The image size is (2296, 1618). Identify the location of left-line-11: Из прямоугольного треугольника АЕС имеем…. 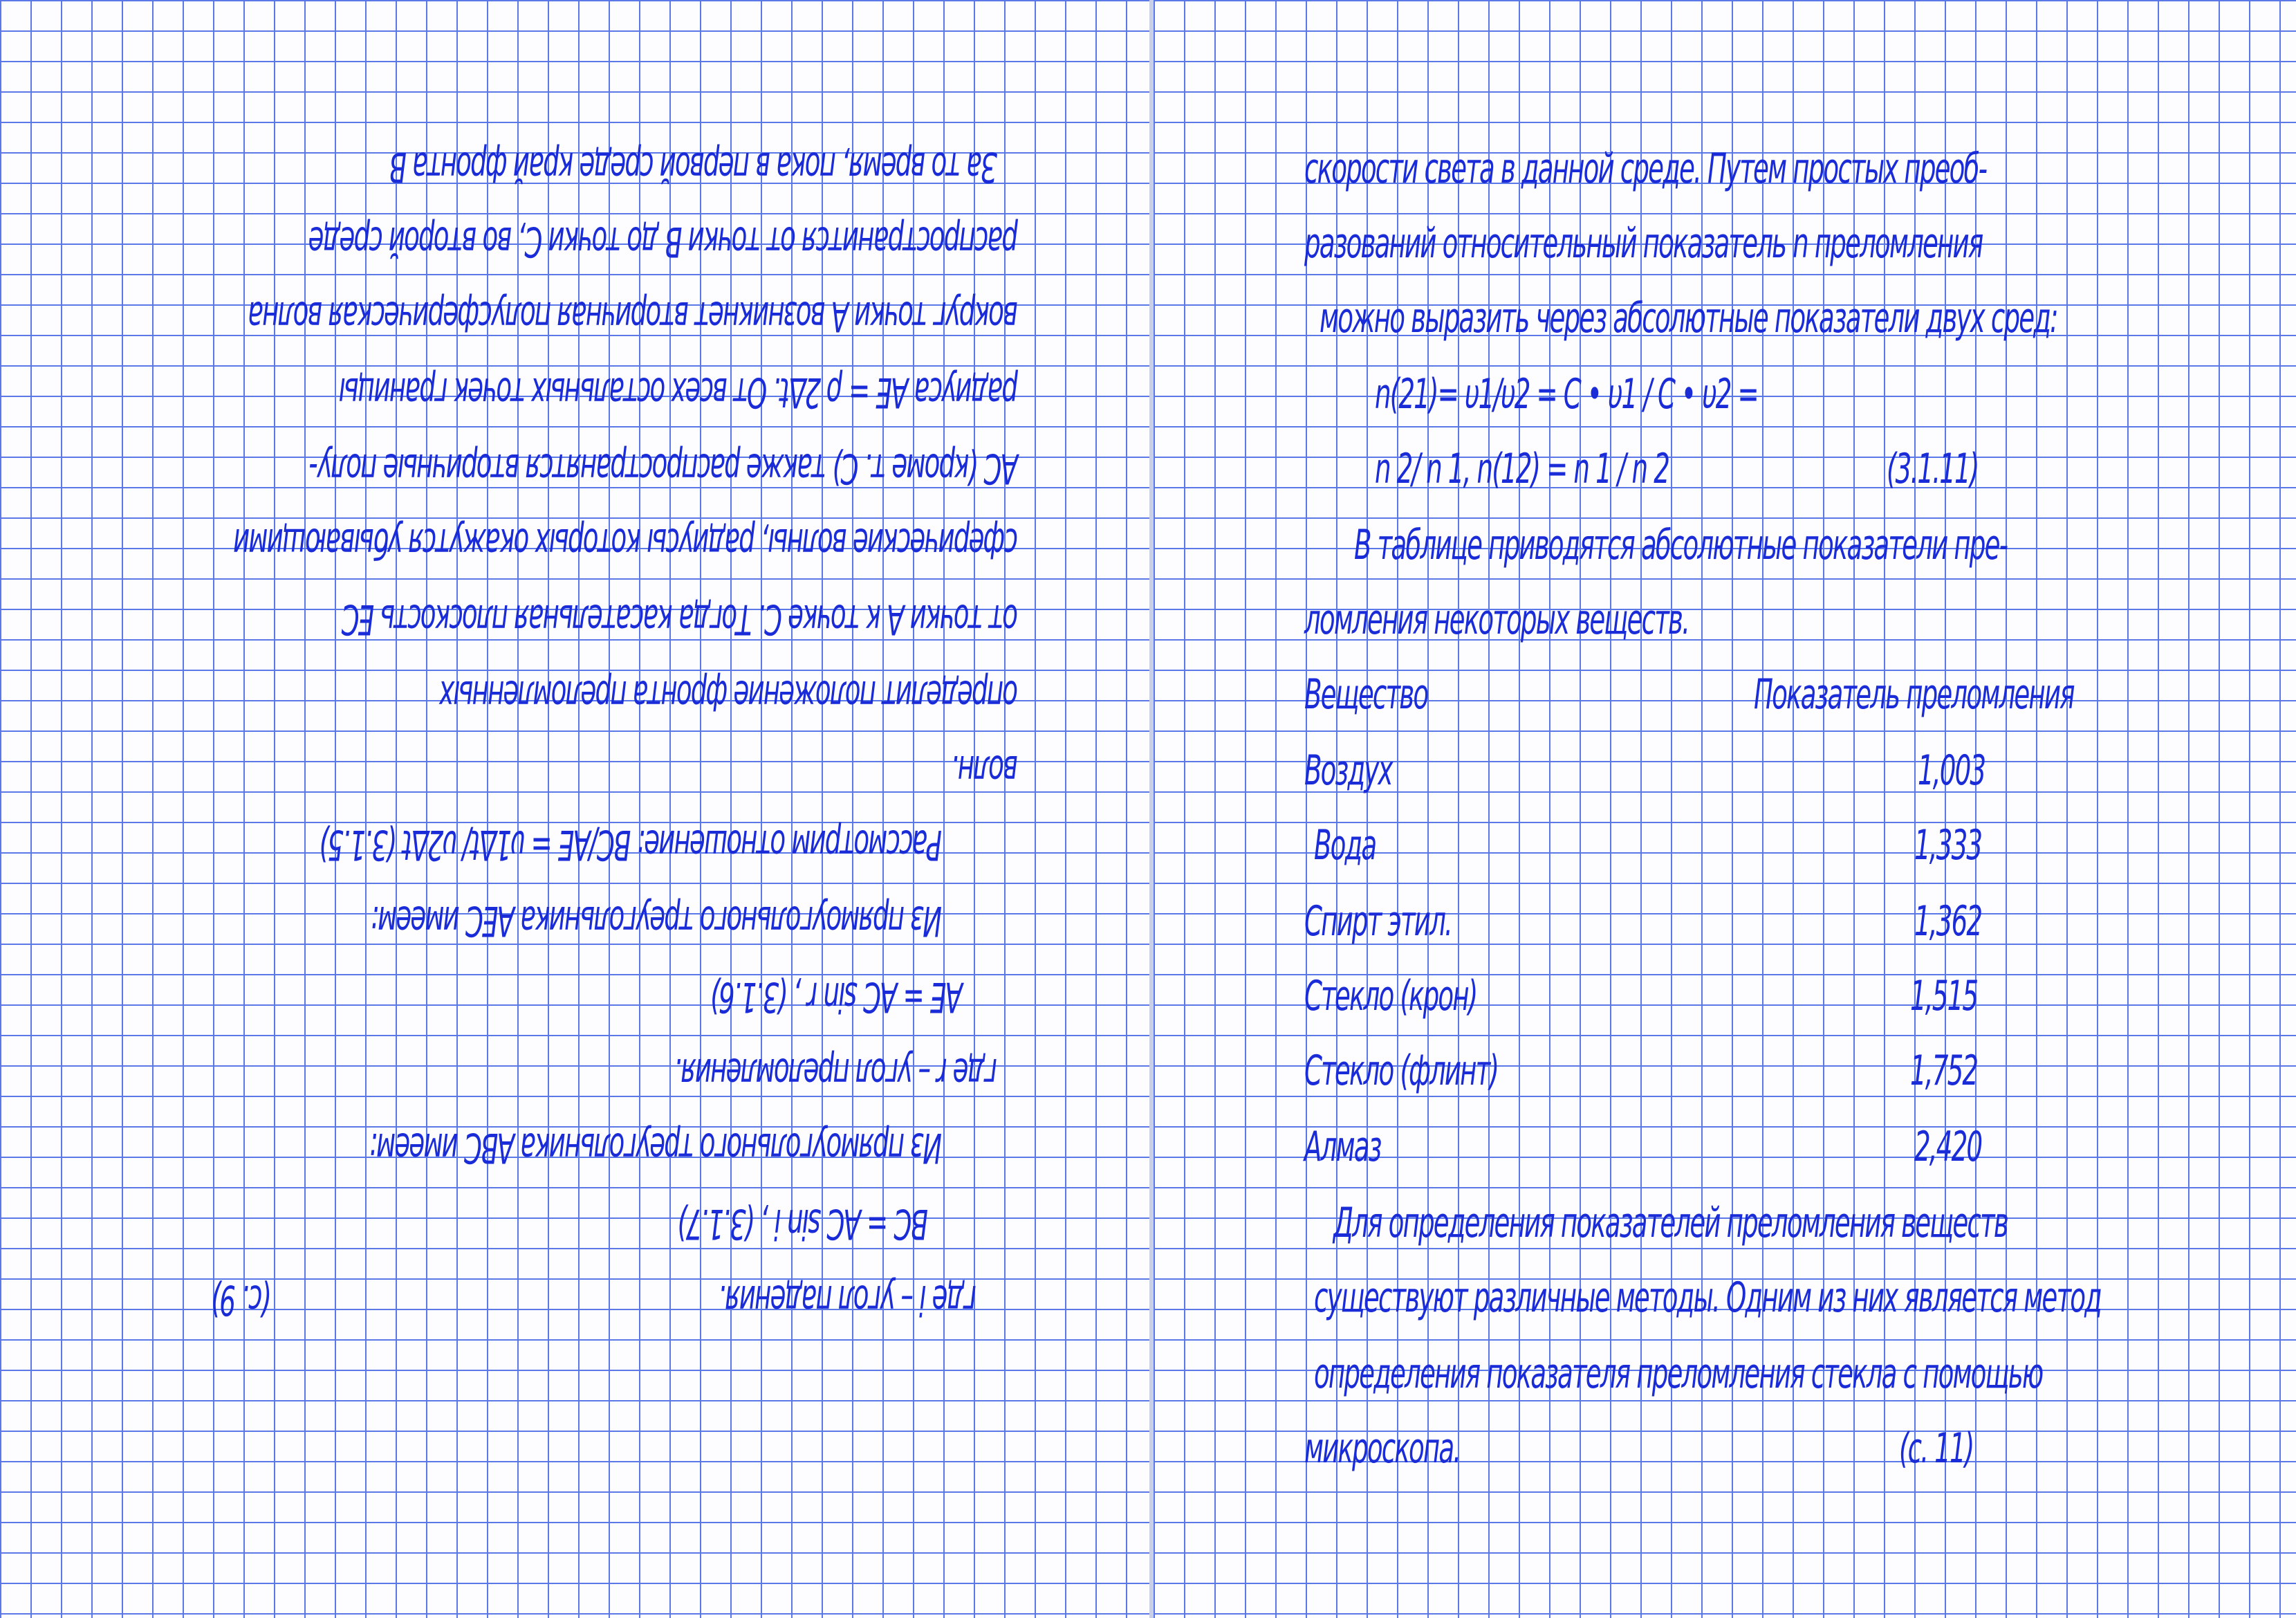
(656, 921).